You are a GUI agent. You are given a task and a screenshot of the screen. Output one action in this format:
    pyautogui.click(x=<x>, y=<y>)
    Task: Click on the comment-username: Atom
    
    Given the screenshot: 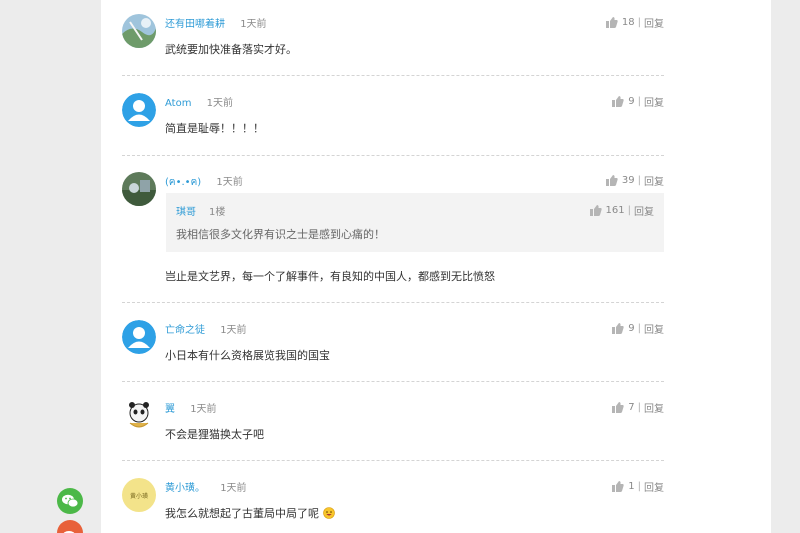 What is the action you would take?
    pyautogui.click(x=178, y=103)
    